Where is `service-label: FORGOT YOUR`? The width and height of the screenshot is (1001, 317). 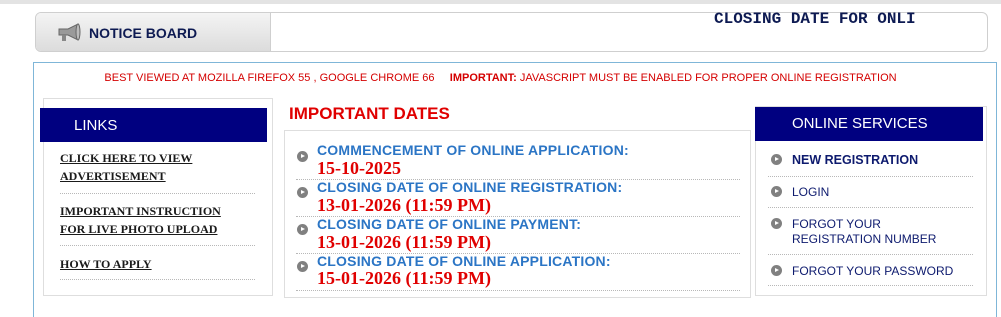
service-label: FORGOT YOUR is located at coordinates (836, 224).